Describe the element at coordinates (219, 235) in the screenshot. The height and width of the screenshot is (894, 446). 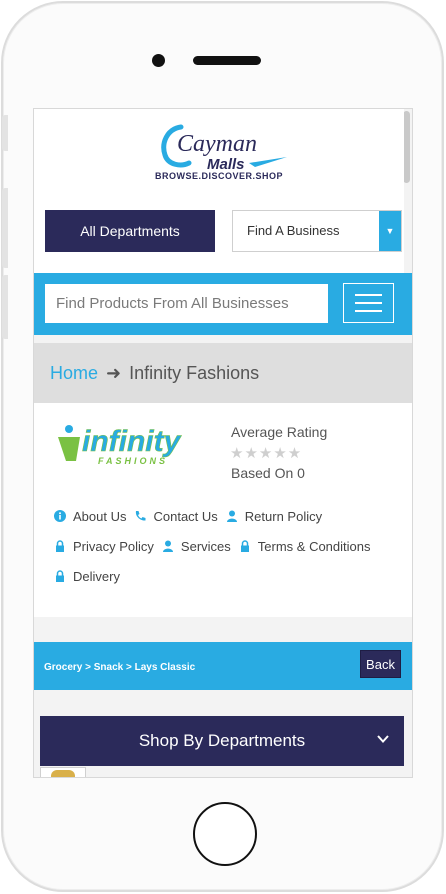
I see `department-row: All Departments Find A Business ▼` at that location.